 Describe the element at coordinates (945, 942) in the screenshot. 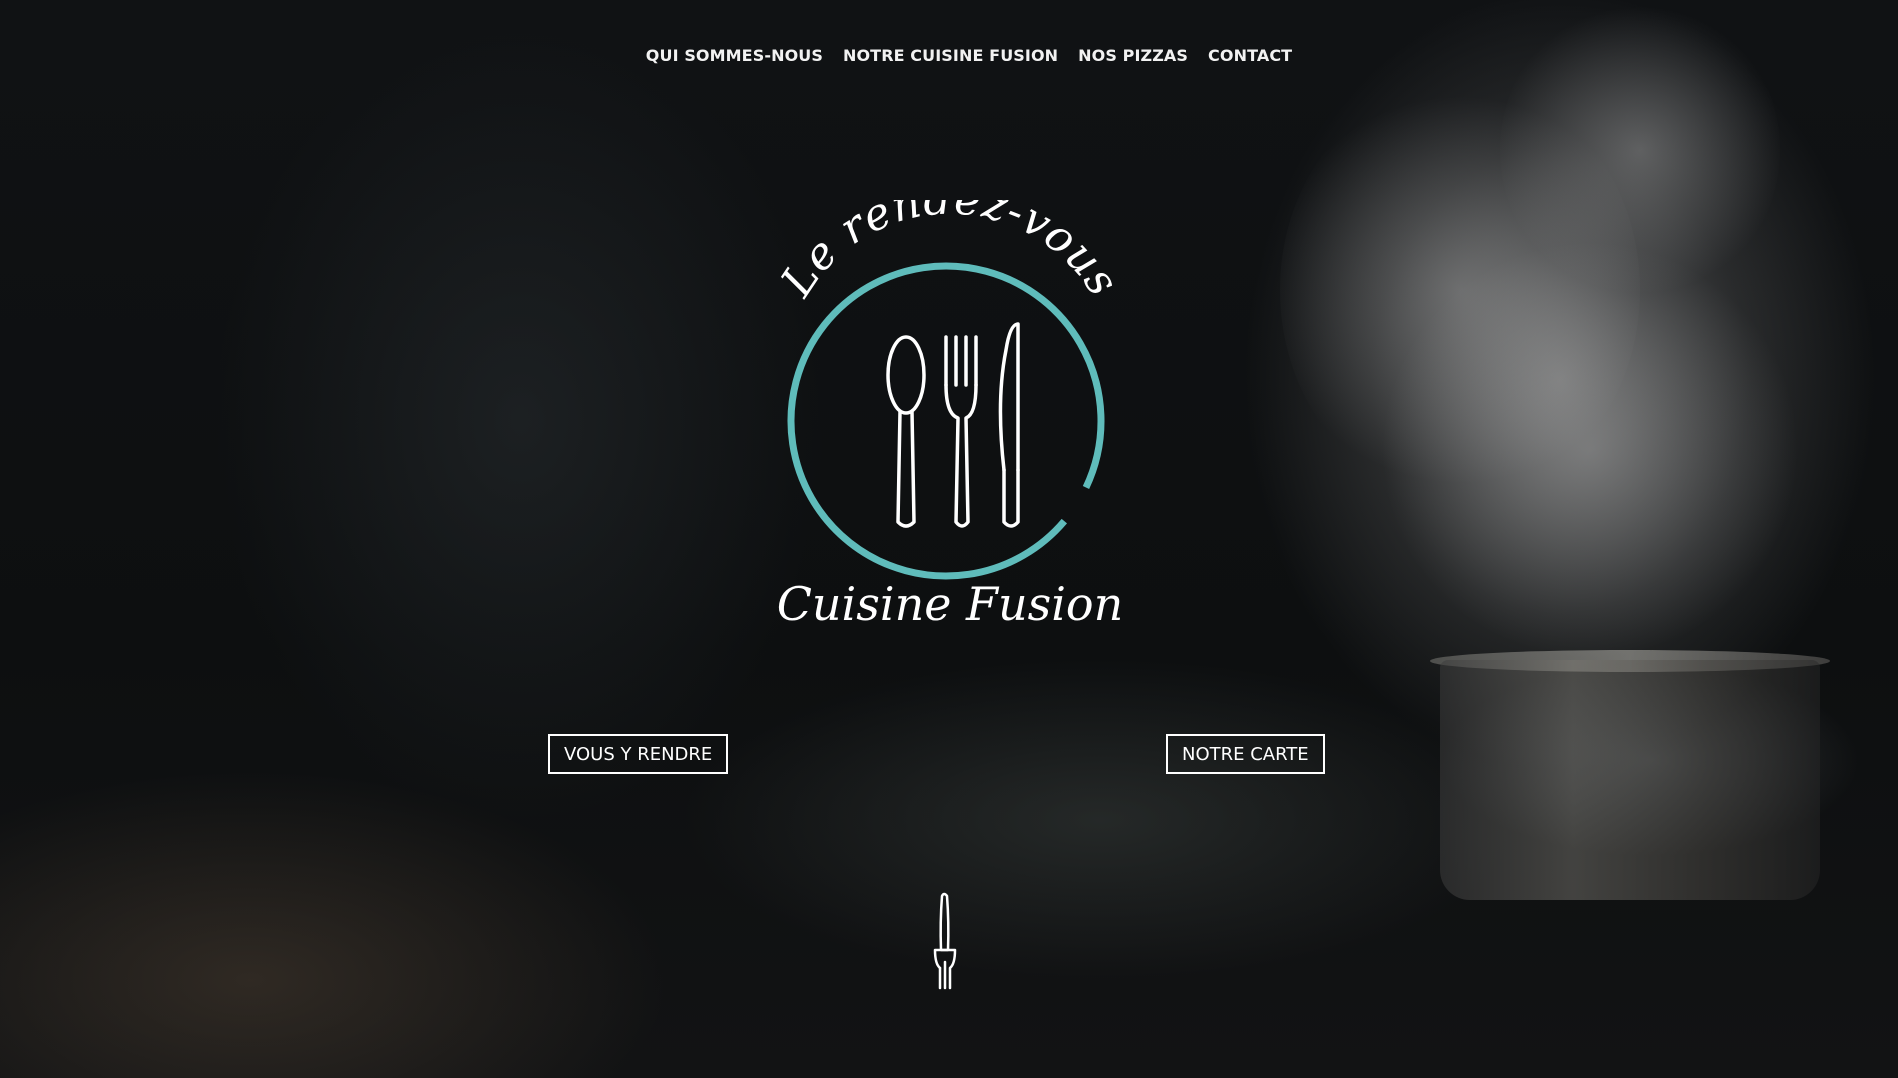

I see `fork-icon` at that location.